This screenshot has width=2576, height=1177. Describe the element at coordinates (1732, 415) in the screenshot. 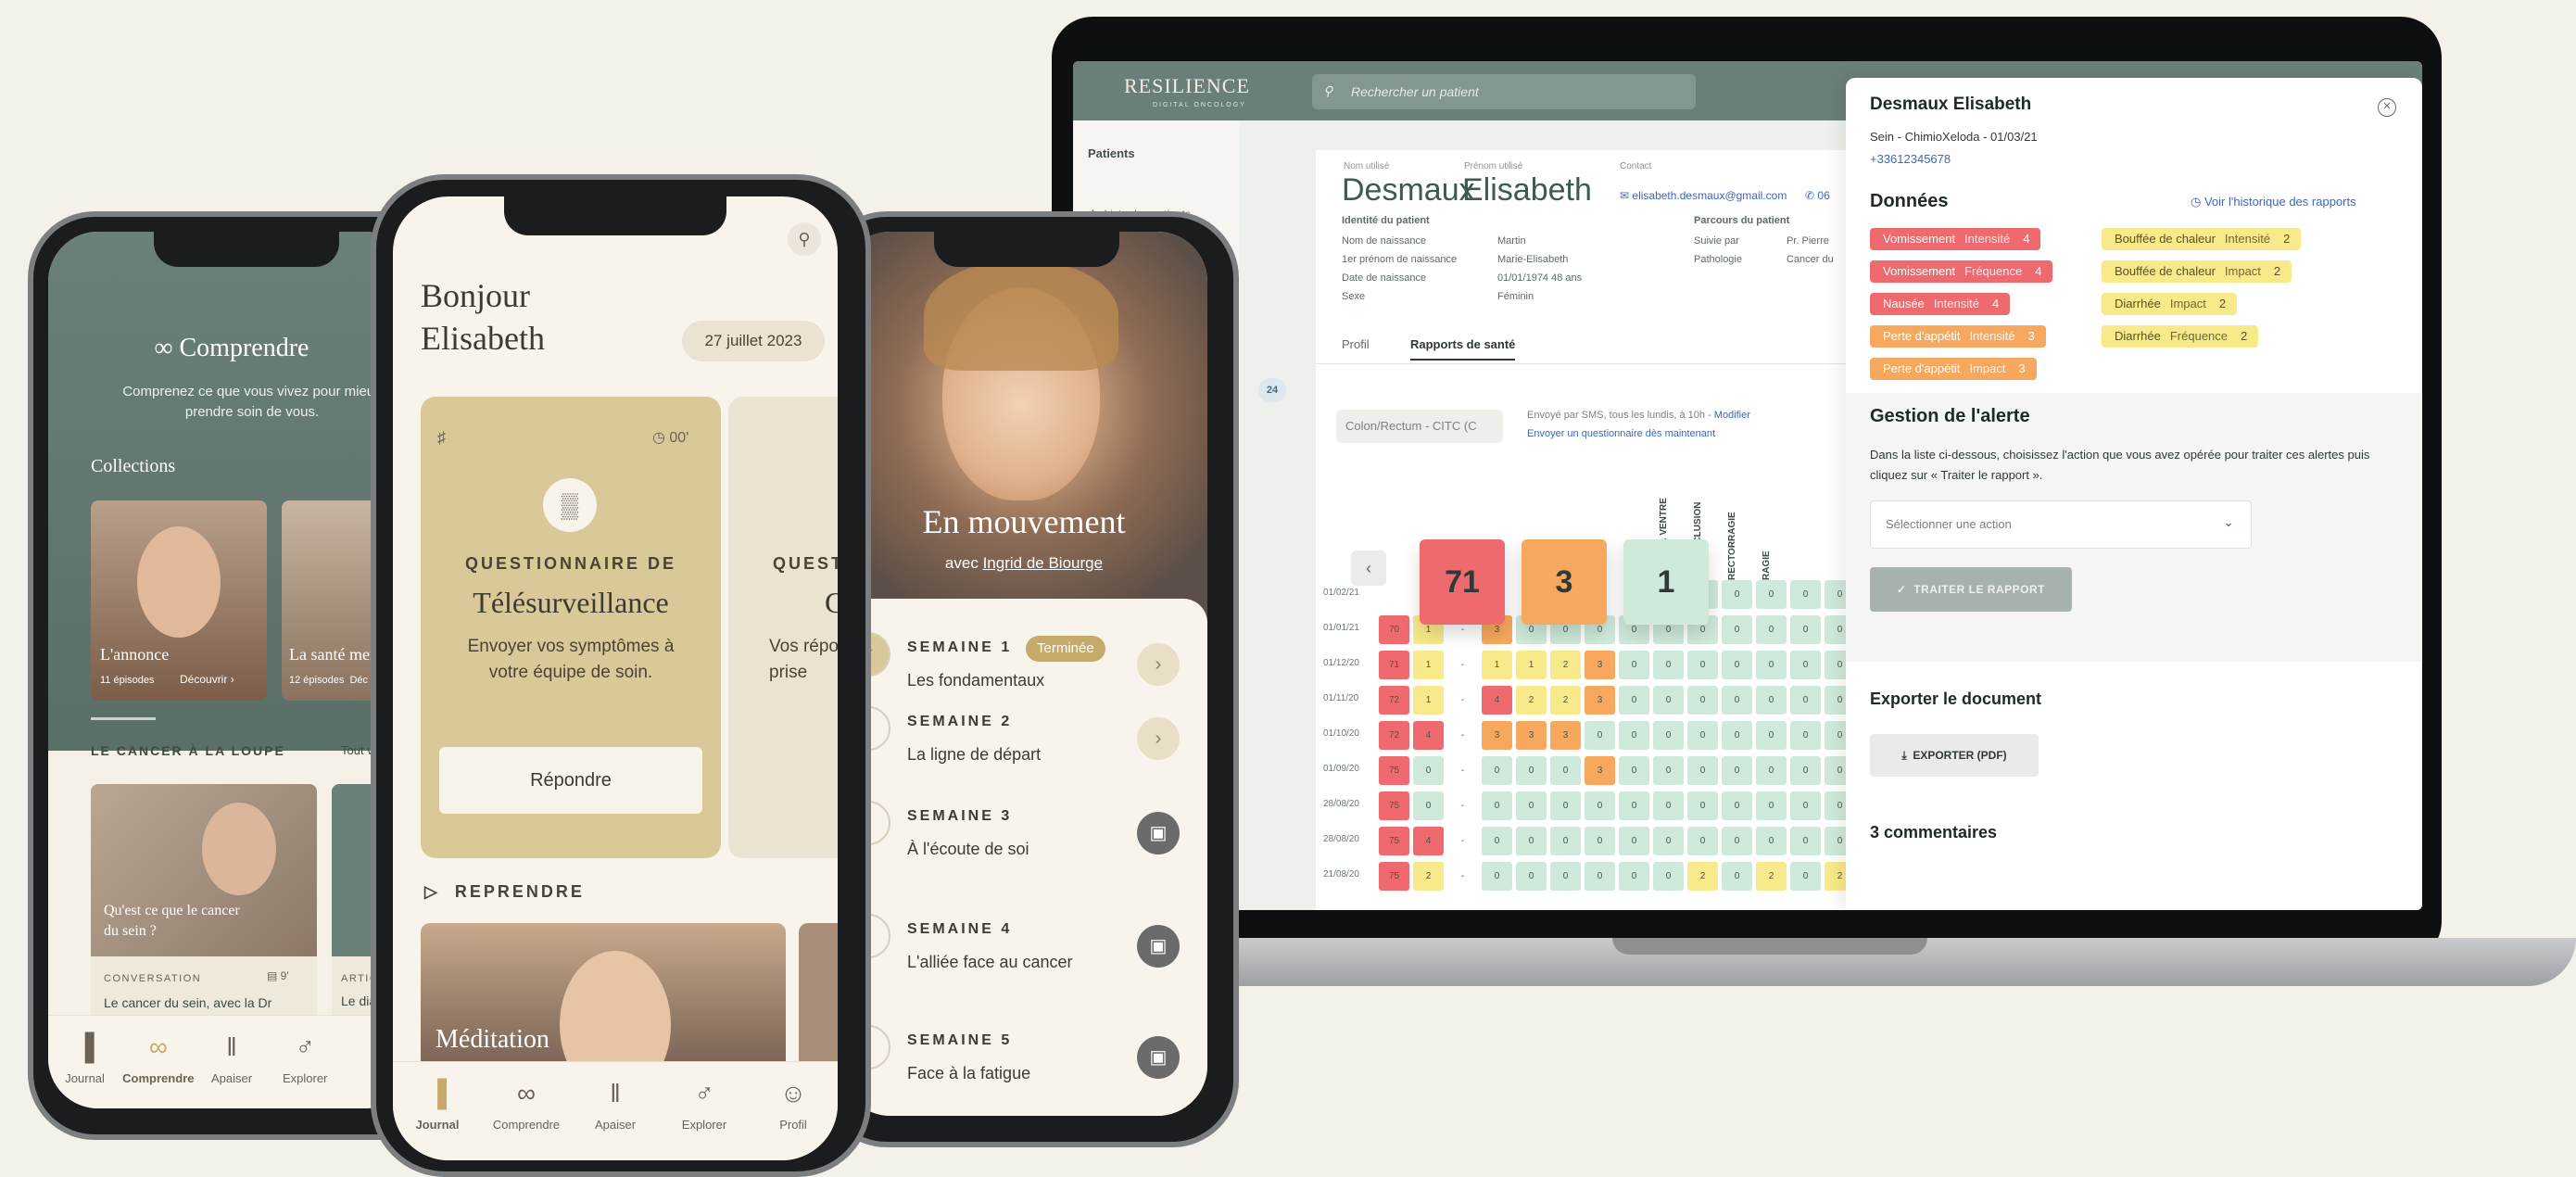

I see `modify-link: Modifier` at that location.